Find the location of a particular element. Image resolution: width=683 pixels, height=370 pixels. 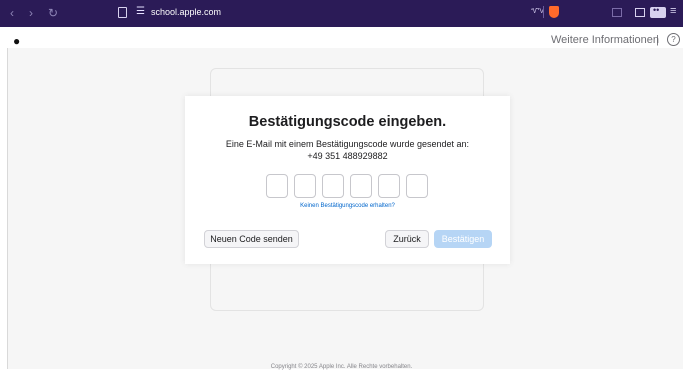

sidebar-icon is located at coordinates (640, 12).